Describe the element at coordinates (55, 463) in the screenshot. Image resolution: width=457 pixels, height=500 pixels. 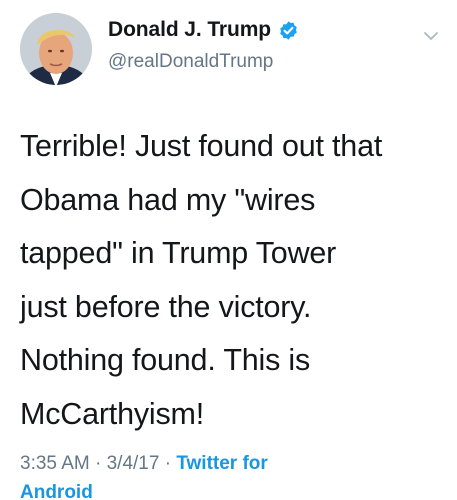
I see `tweet-time: 3:35 AM` at that location.